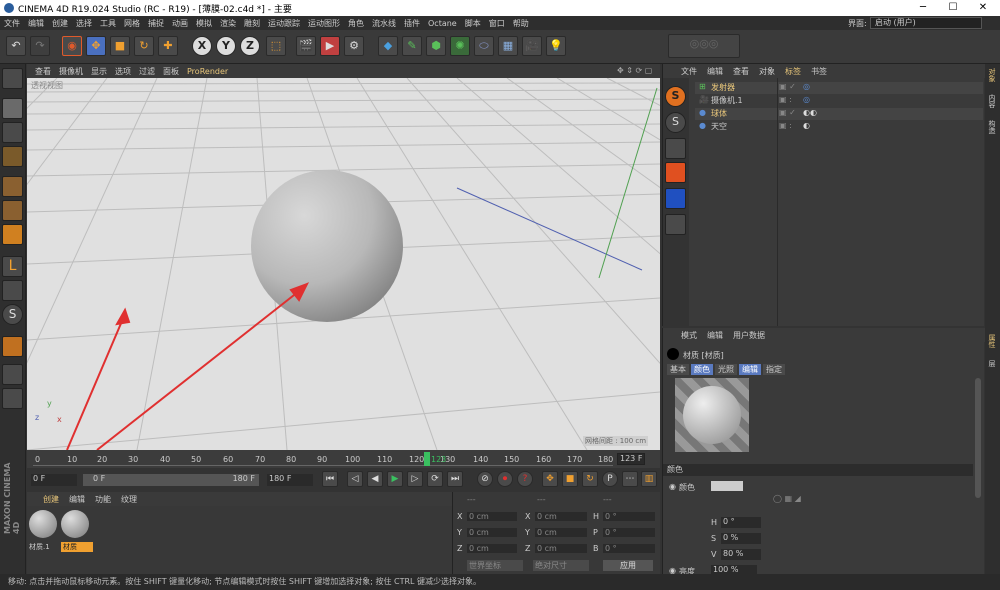 The width and height of the screenshot is (1000, 590). Describe the element at coordinates (492, 548) in the screenshot. I see `position-z-field: 0 cm` at that location.